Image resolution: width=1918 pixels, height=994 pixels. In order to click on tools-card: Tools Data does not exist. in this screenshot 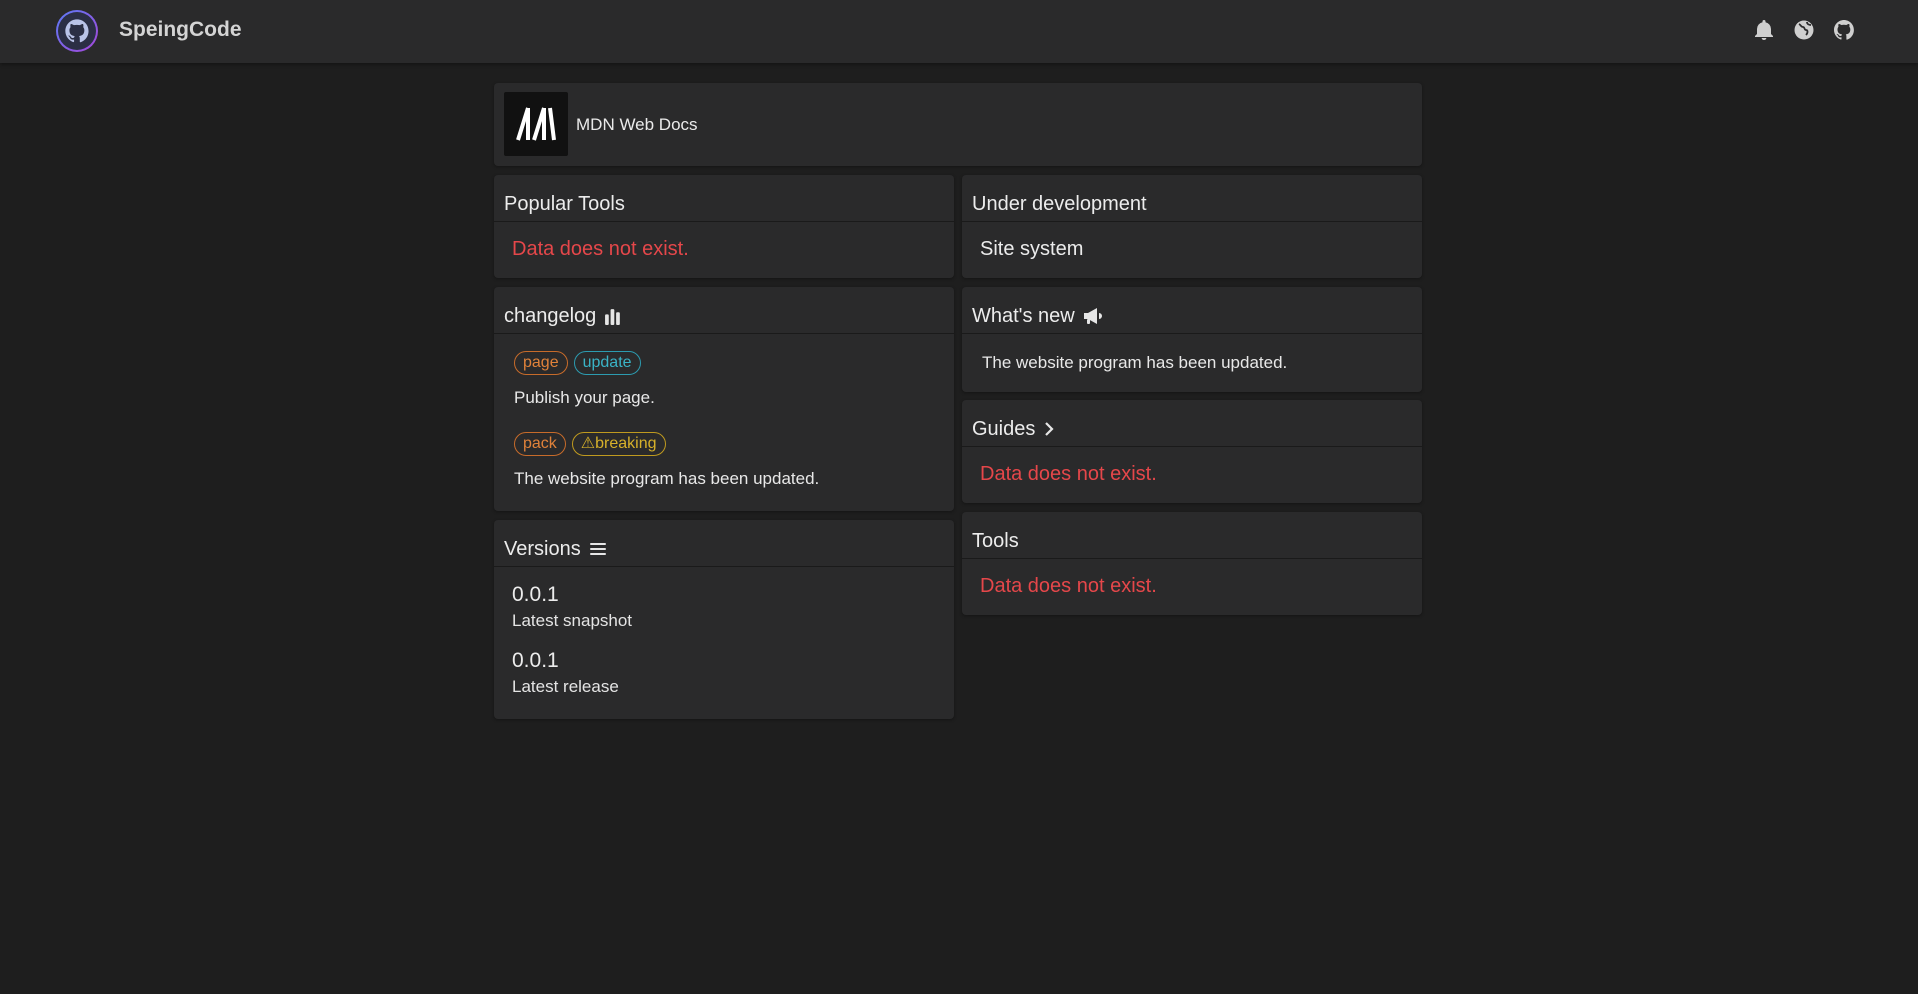, I will do `click(1192, 563)`.